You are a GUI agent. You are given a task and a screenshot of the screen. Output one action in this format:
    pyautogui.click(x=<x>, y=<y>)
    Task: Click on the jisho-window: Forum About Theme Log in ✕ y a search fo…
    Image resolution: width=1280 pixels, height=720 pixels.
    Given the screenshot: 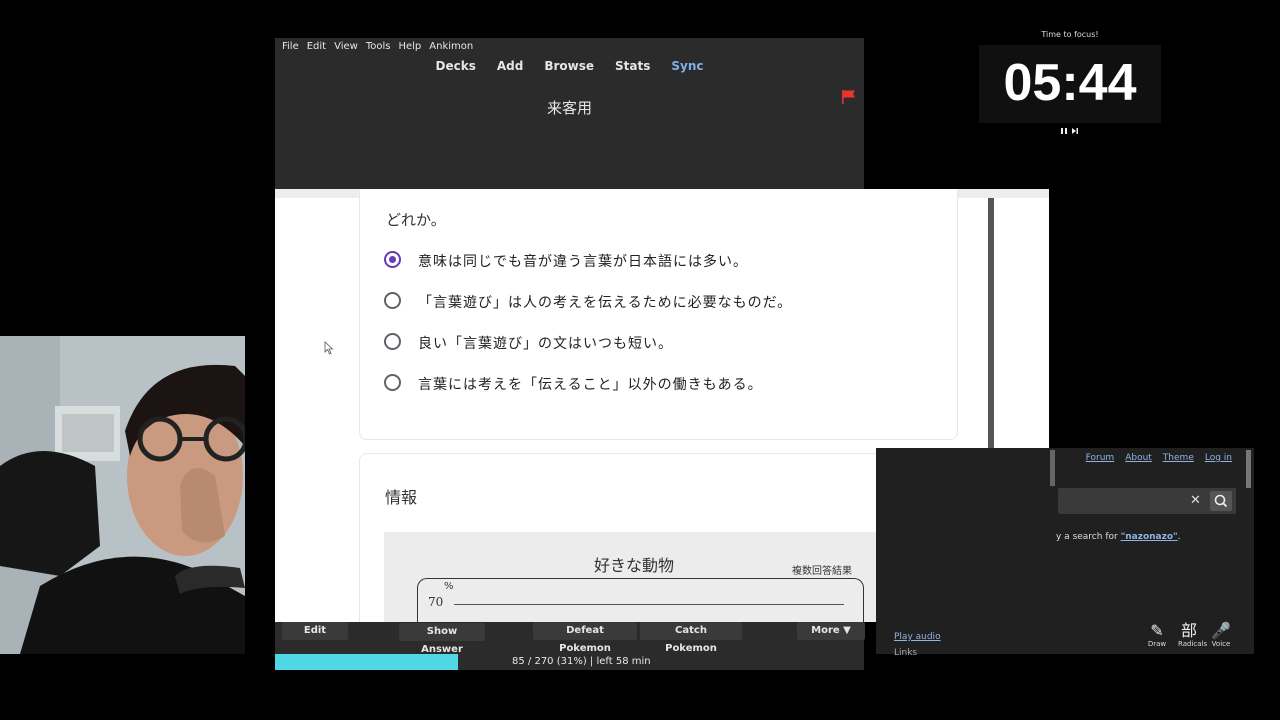 What is the action you would take?
    pyautogui.click(x=1065, y=553)
    